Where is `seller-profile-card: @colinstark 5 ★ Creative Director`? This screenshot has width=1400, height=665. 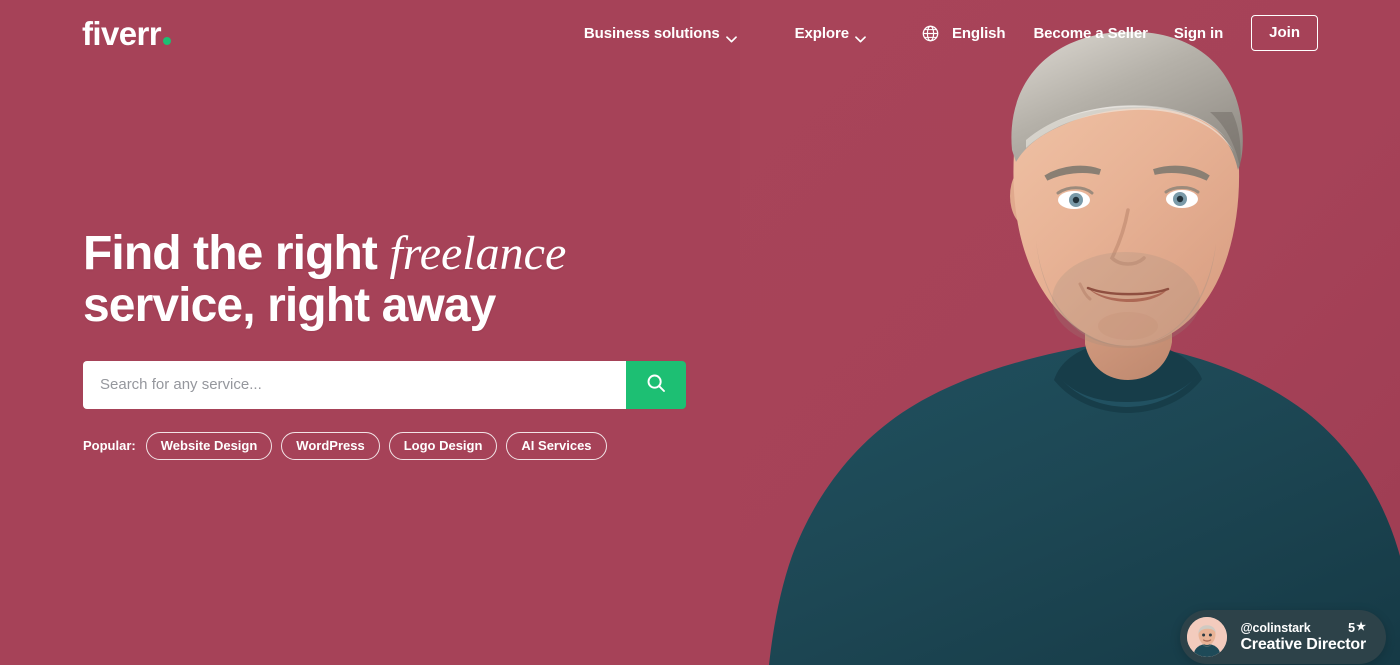
seller-profile-card: @colinstark 5 ★ Creative Director is located at coordinates (1283, 637).